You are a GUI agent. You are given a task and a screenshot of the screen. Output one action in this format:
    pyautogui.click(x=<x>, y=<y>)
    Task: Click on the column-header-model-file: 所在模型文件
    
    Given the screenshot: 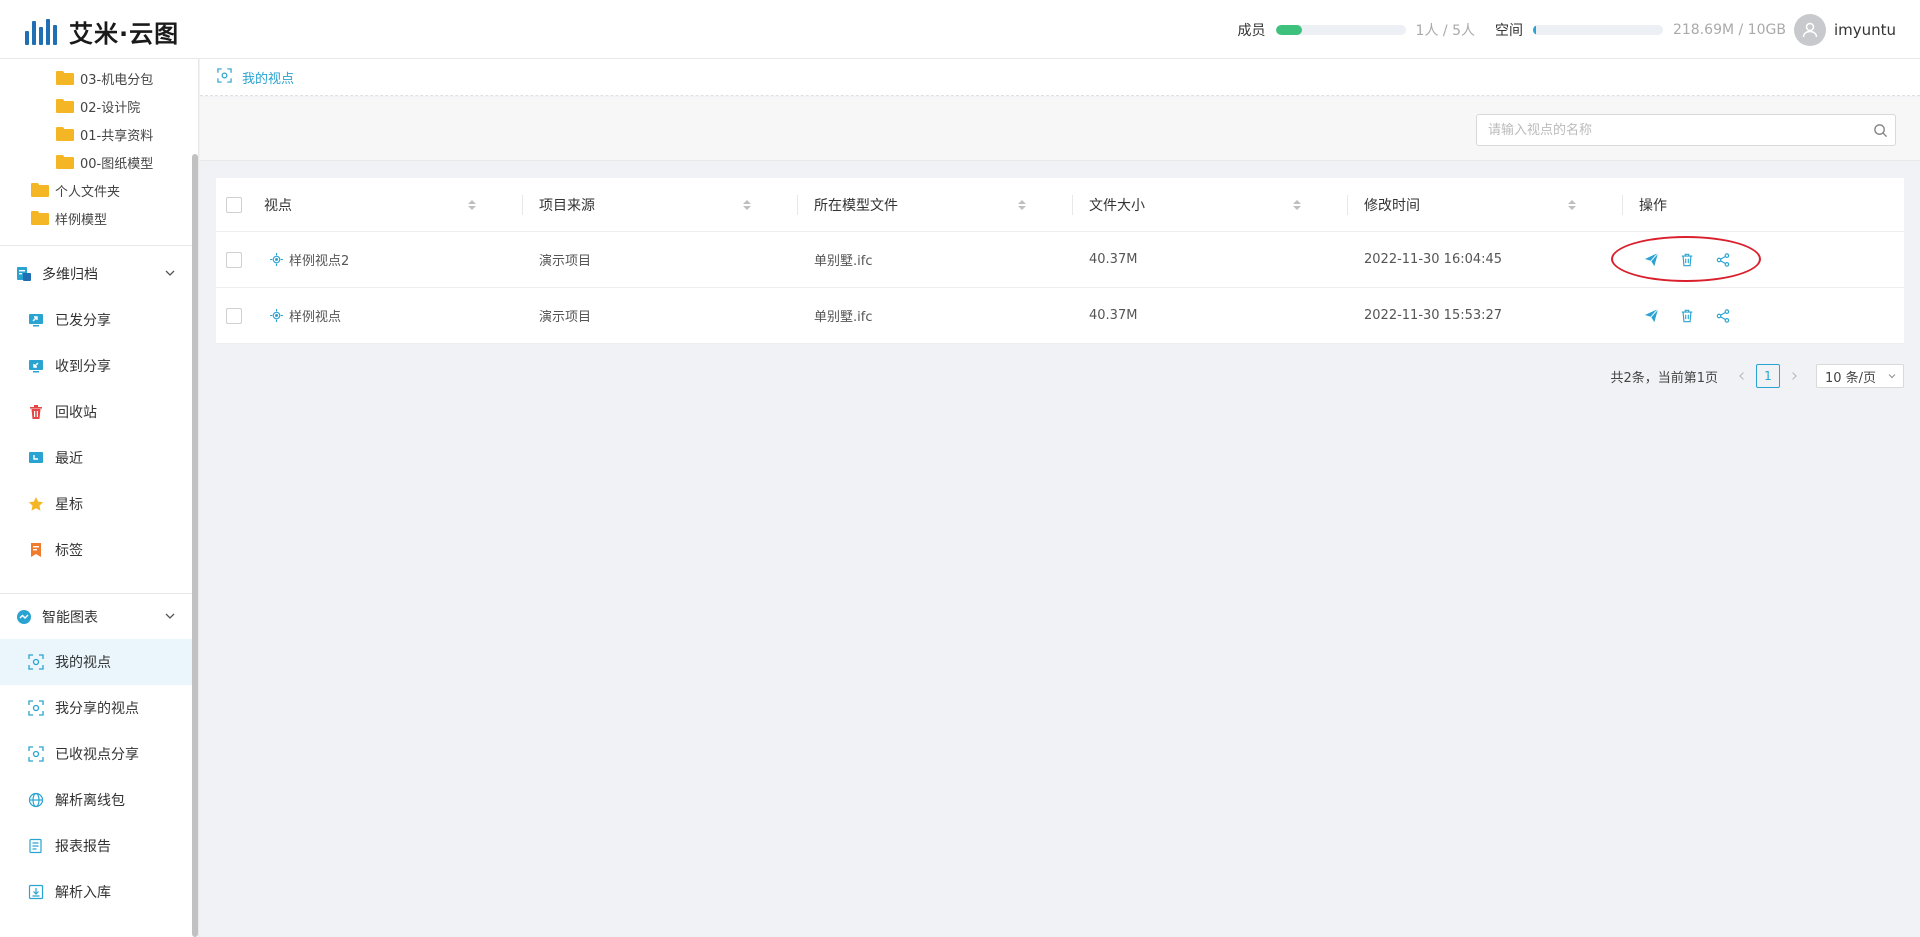 What is the action you would take?
    pyautogui.click(x=927, y=204)
    